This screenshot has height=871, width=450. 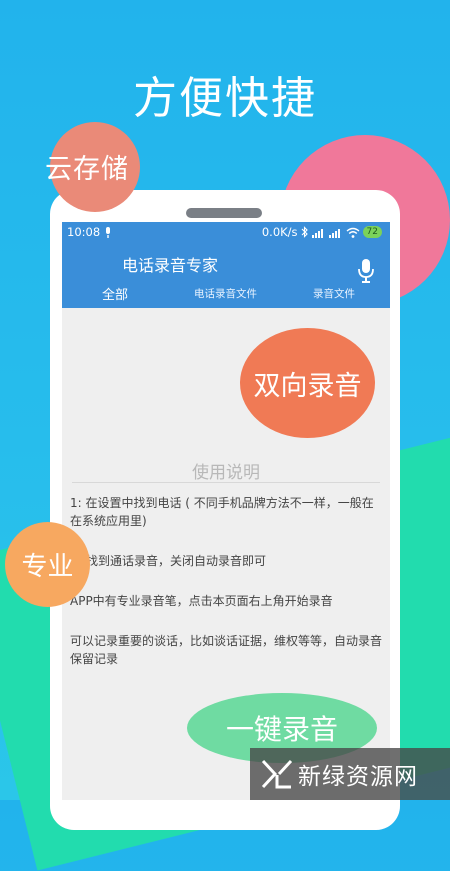 What do you see at coordinates (279, 232) in the screenshot?
I see `network-speed: 0.0K/s` at bounding box center [279, 232].